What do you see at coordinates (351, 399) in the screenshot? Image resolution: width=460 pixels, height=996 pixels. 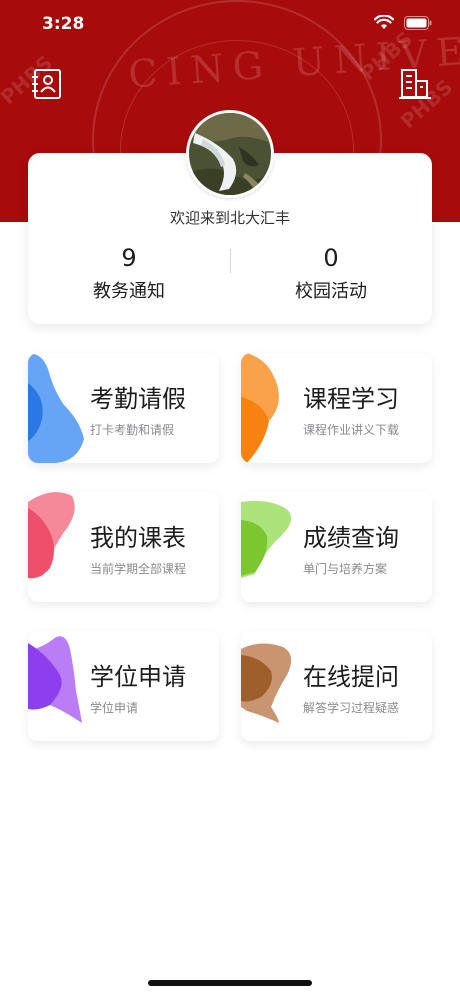 I see `tile-title: 课程学习` at bounding box center [351, 399].